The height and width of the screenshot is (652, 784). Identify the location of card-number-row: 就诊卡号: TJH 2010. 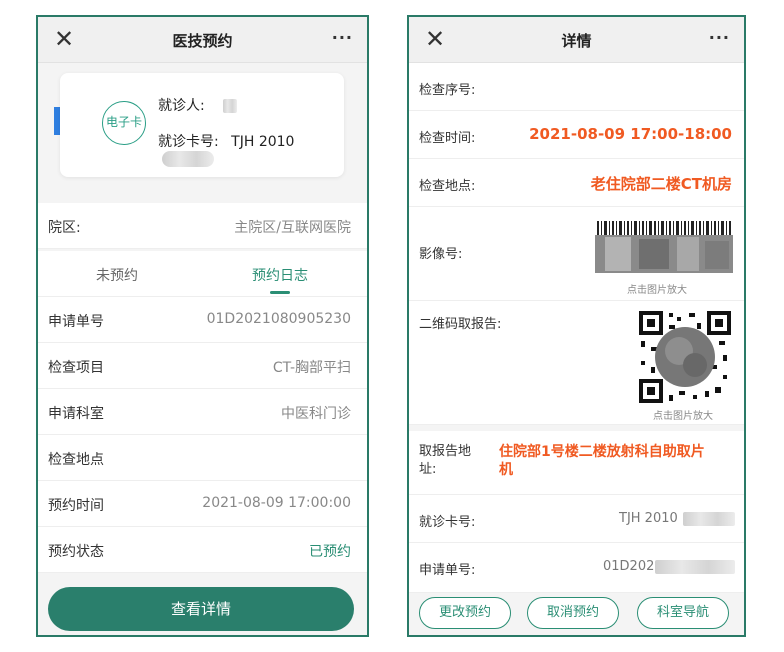
(576, 519).